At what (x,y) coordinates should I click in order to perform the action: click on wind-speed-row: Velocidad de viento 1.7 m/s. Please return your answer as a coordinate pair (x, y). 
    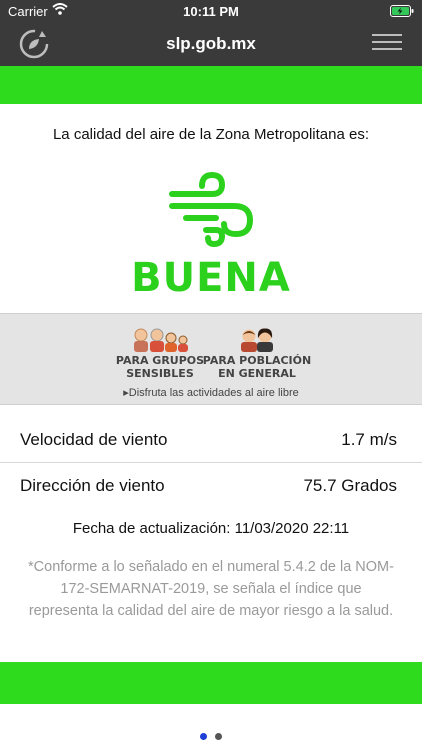
    Looking at the image, I should click on (208, 440).